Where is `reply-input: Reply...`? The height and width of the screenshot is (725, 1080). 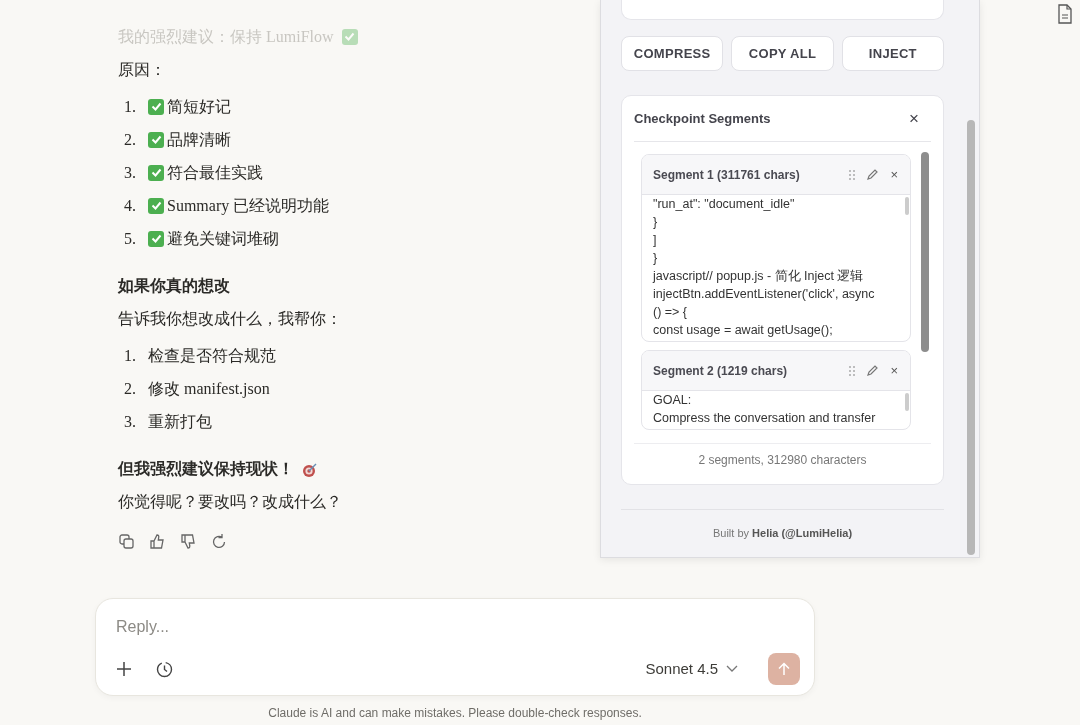 reply-input: Reply... is located at coordinates (458, 627).